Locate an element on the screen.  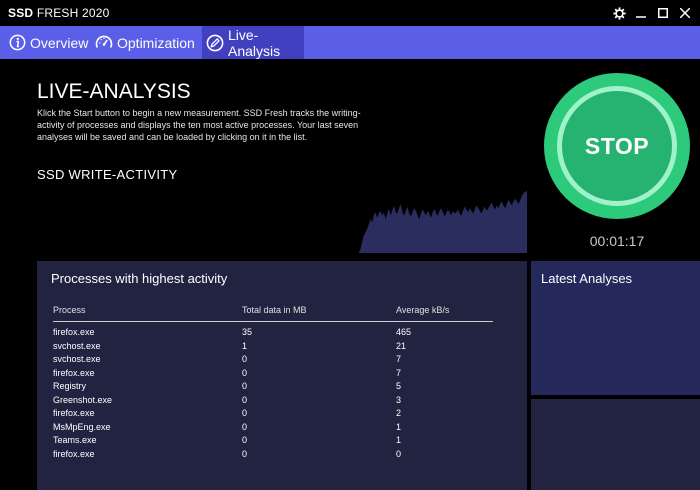
total-data: 1 is located at coordinates (245, 345).